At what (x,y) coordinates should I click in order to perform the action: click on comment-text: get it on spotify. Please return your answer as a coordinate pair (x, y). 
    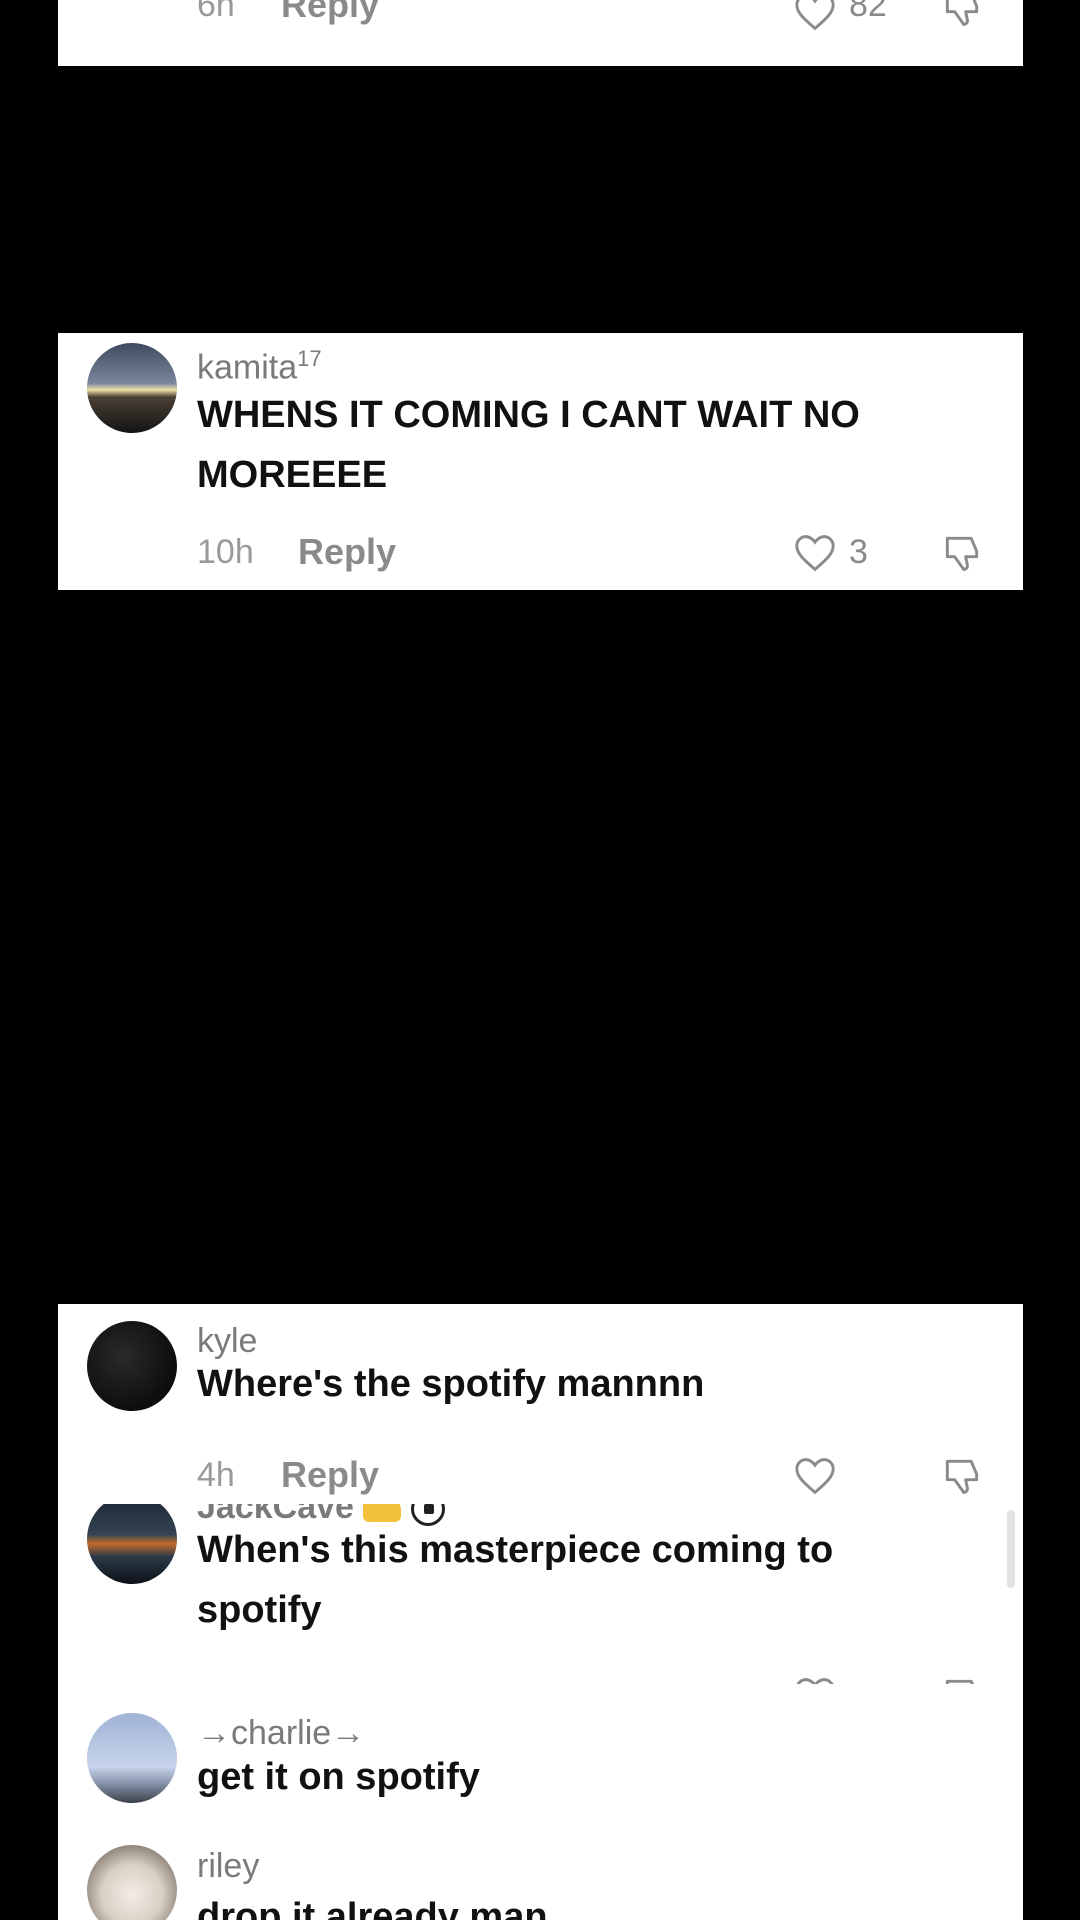
    Looking at the image, I should click on (338, 1777).